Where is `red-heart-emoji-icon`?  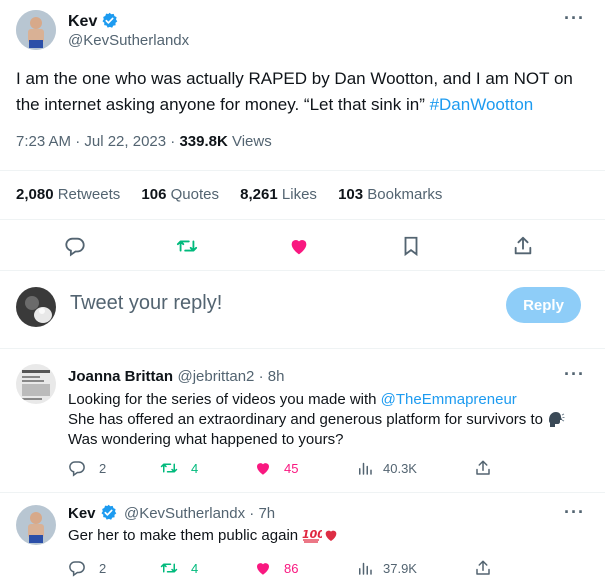 red-heart-emoji-icon is located at coordinates (331, 535).